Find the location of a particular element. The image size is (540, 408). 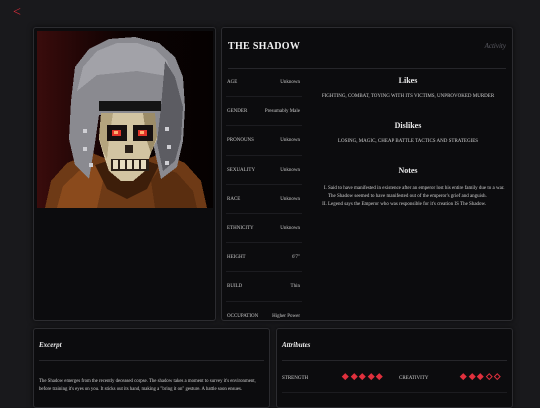

fact-row: AGE Unknown is located at coordinates (264, 83).